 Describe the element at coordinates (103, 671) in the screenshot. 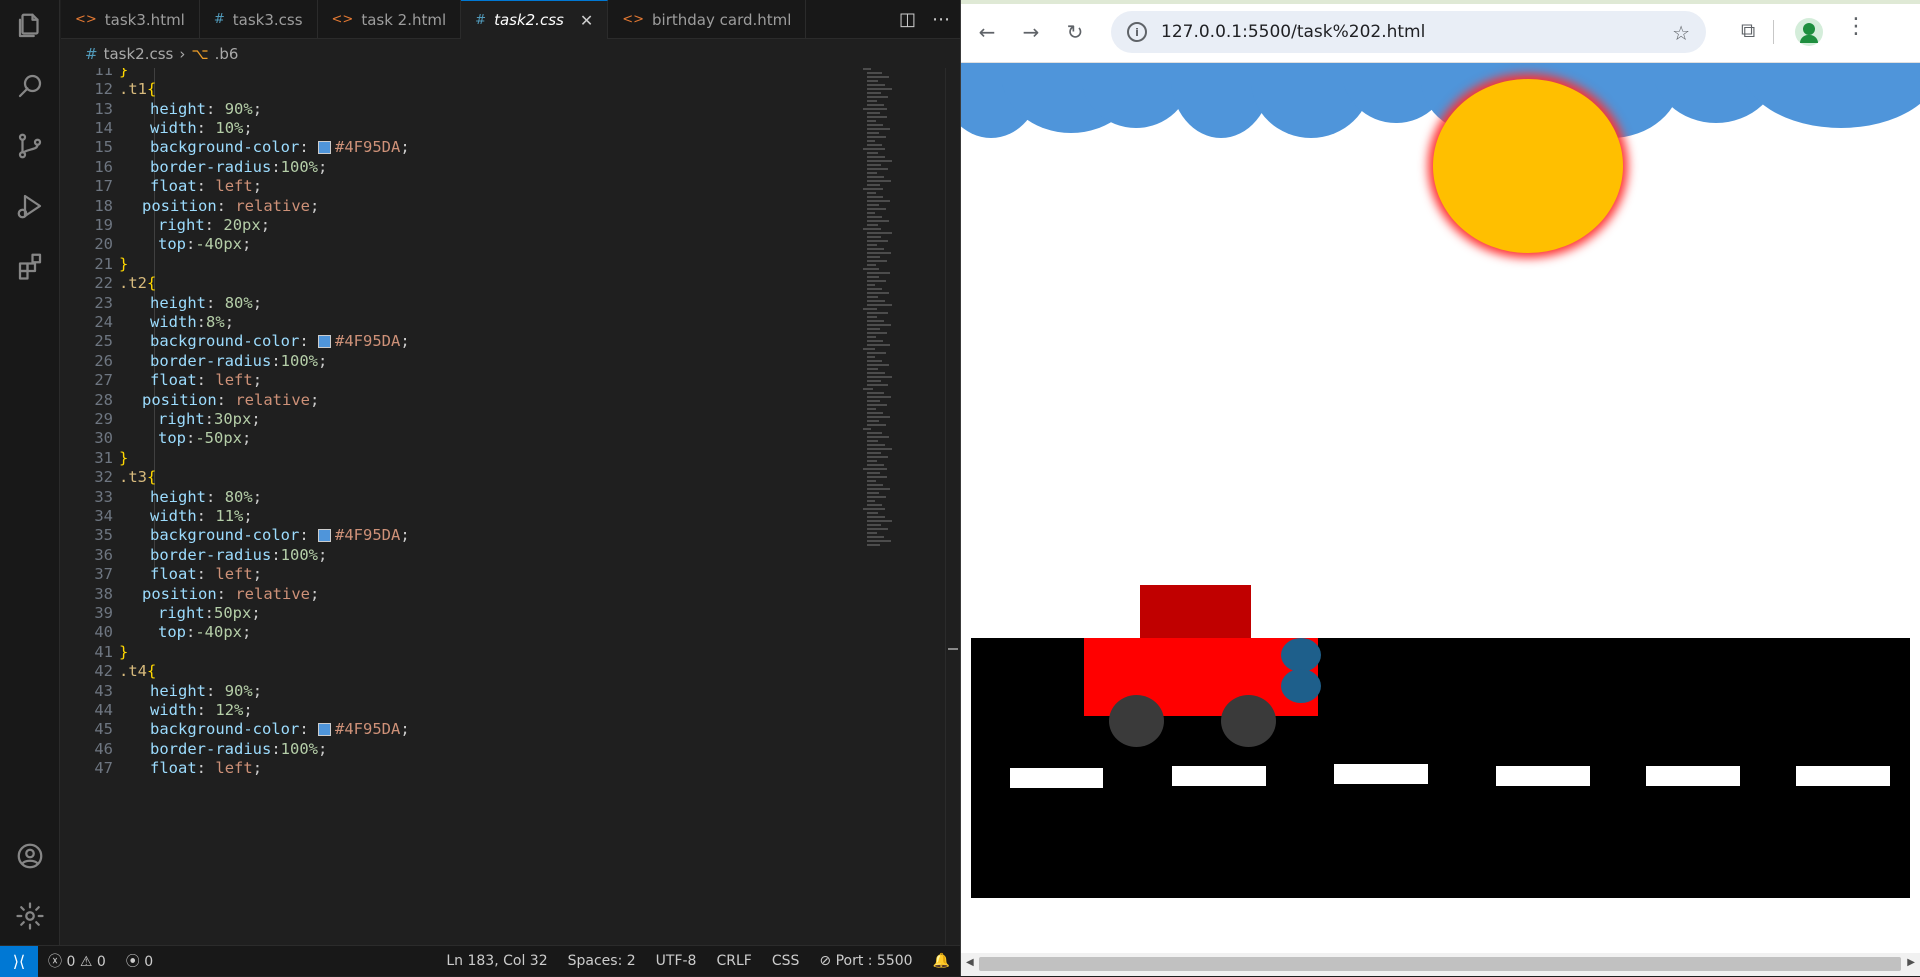

I see `line-number: 42` at that location.